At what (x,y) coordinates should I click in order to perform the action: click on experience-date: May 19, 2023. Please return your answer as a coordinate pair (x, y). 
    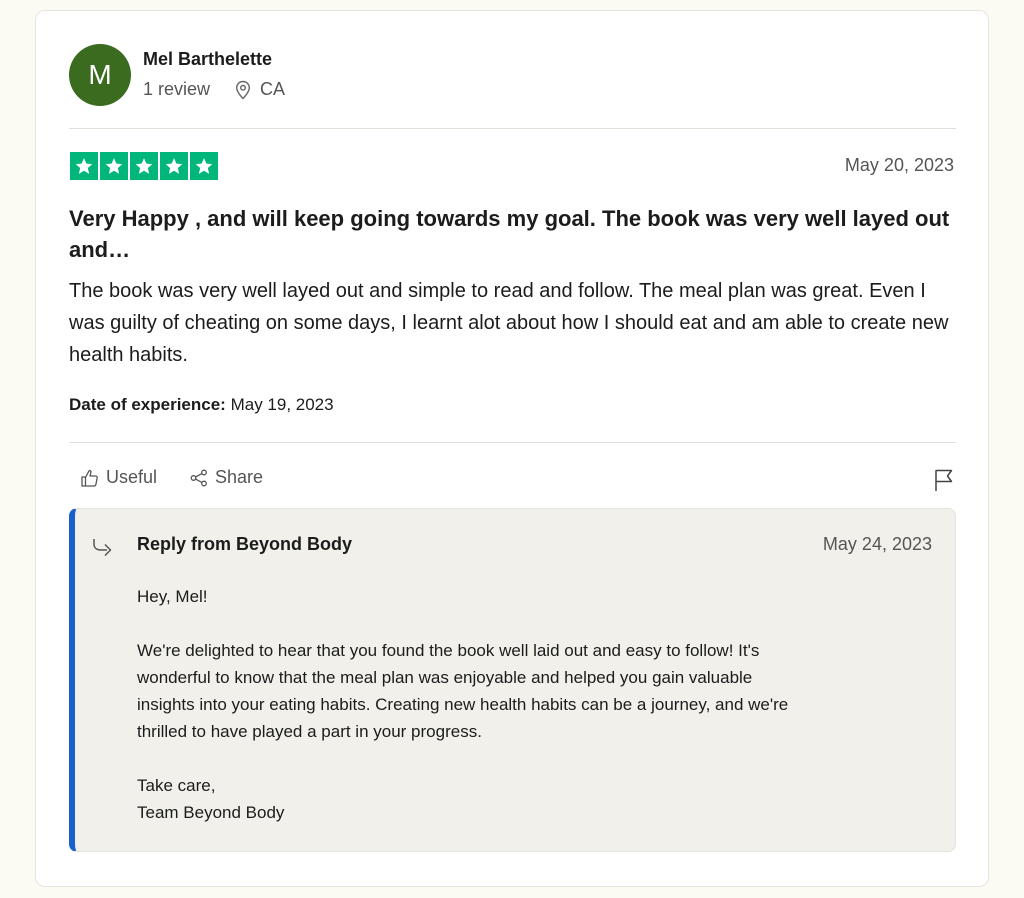
    Looking at the image, I should click on (282, 404).